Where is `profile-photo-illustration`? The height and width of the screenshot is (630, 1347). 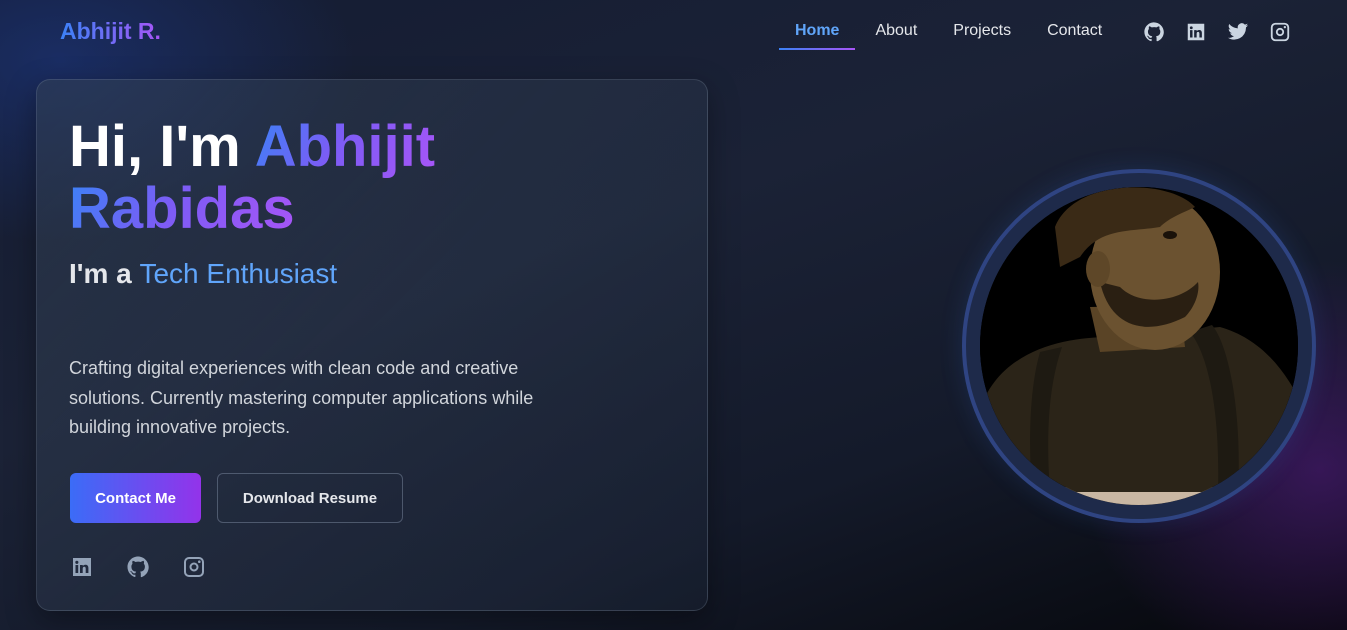
profile-photo-illustration is located at coordinates (1139, 346).